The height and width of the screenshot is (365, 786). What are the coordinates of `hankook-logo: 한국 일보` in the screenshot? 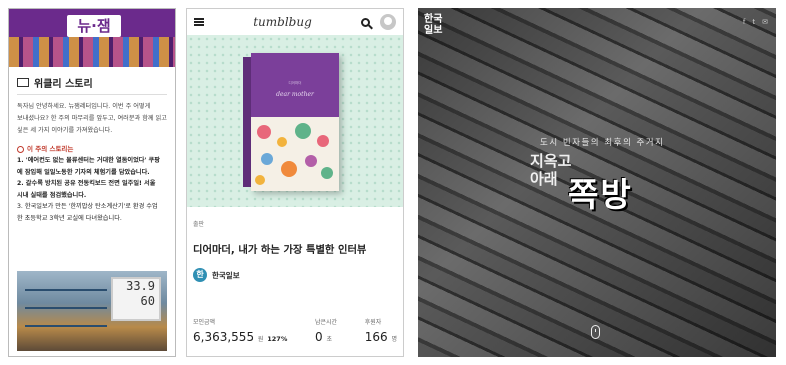 It's located at (433, 25).